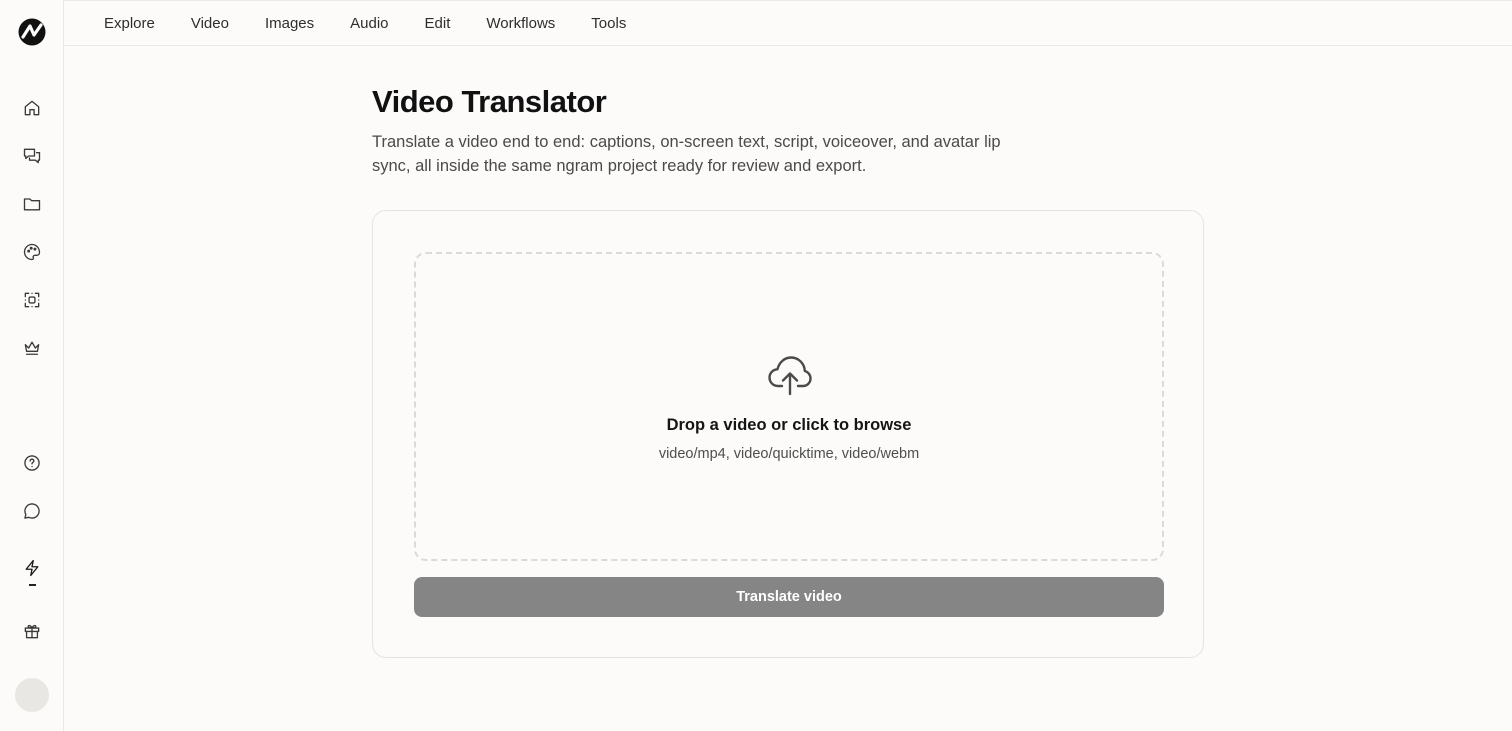 The height and width of the screenshot is (731, 1512). What do you see at coordinates (32, 463) in the screenshot?
I see `help-icon` at bounding box center [32, 463].